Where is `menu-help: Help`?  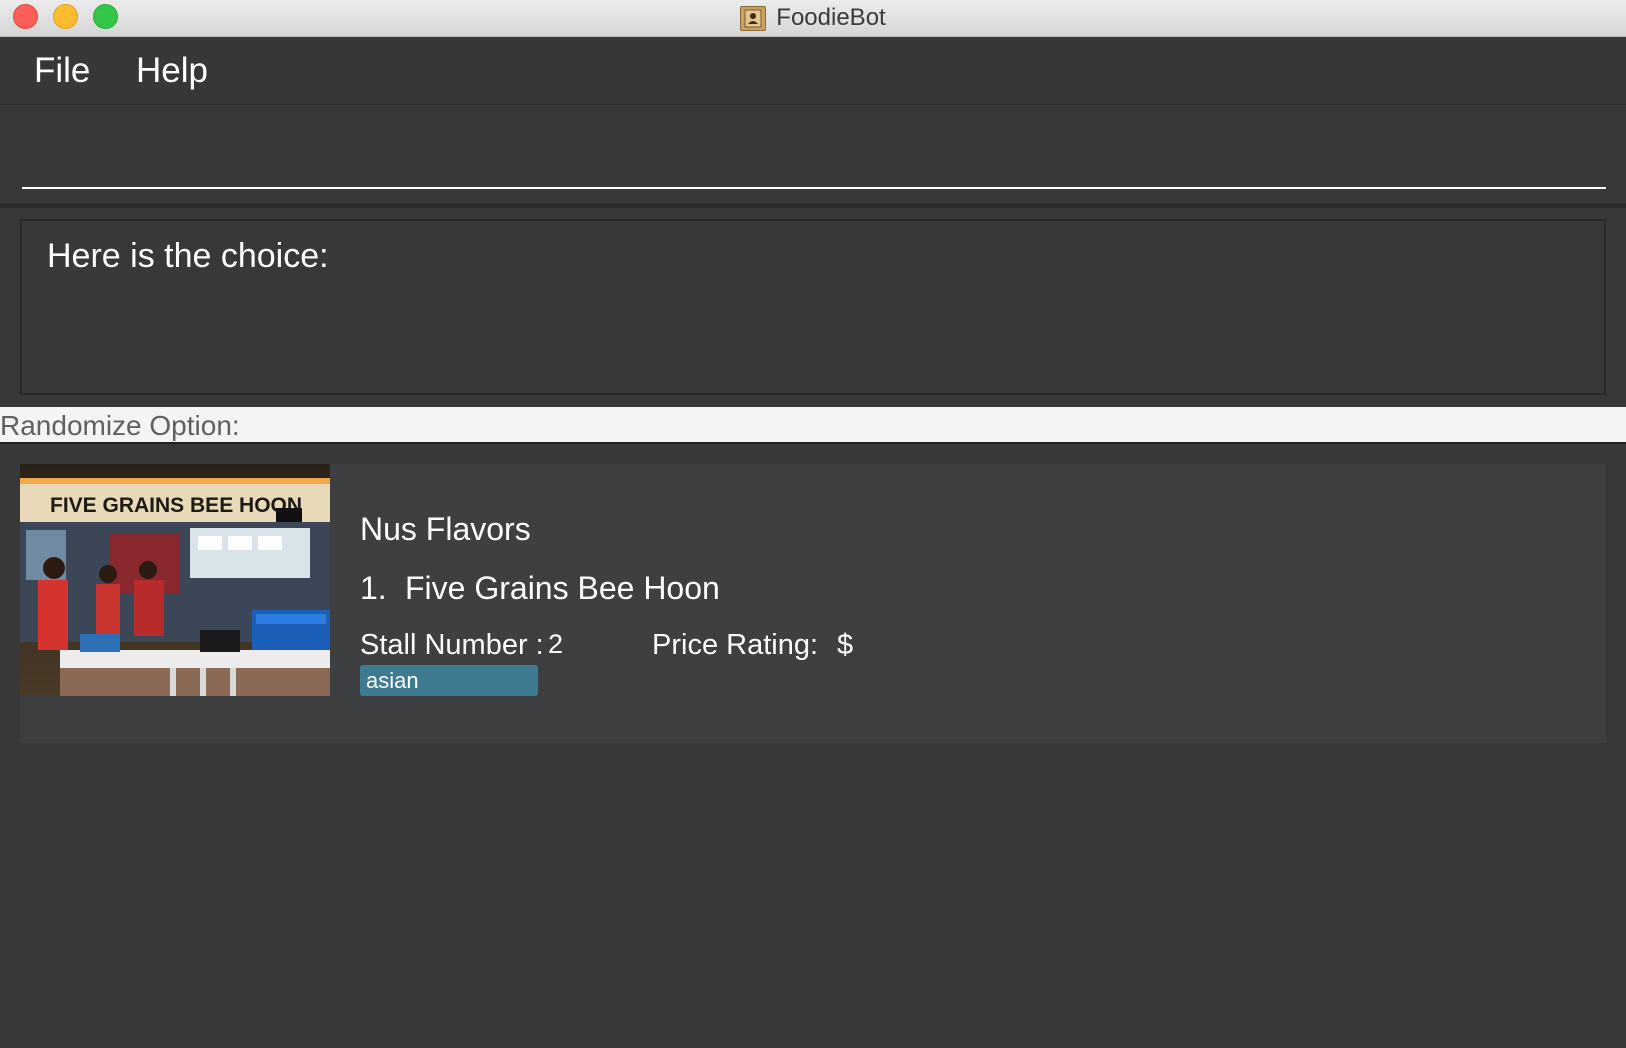
menu-help: Help is located at coordinates (172, 71).